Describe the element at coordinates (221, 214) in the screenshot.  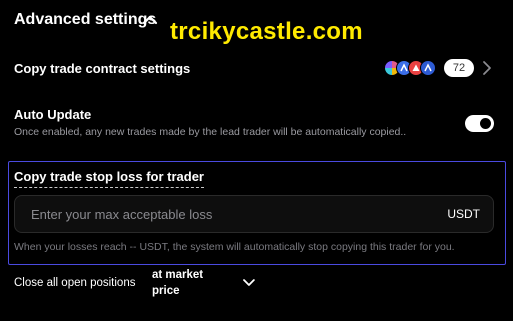
I see `max-loss-input` at that location.